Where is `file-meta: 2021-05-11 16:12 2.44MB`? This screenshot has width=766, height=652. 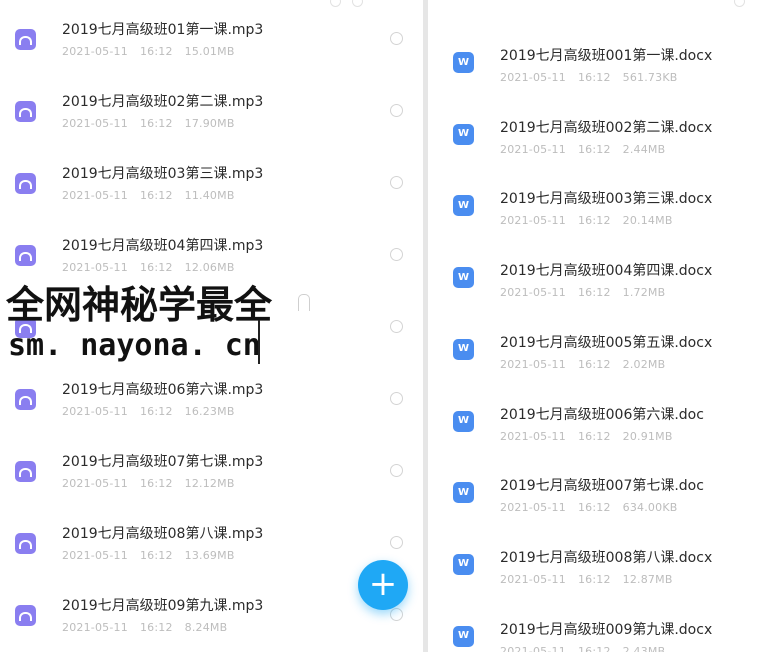 file-meta: 2021-05-11 16:12 2.44MB is located at coordinates (588, 149).